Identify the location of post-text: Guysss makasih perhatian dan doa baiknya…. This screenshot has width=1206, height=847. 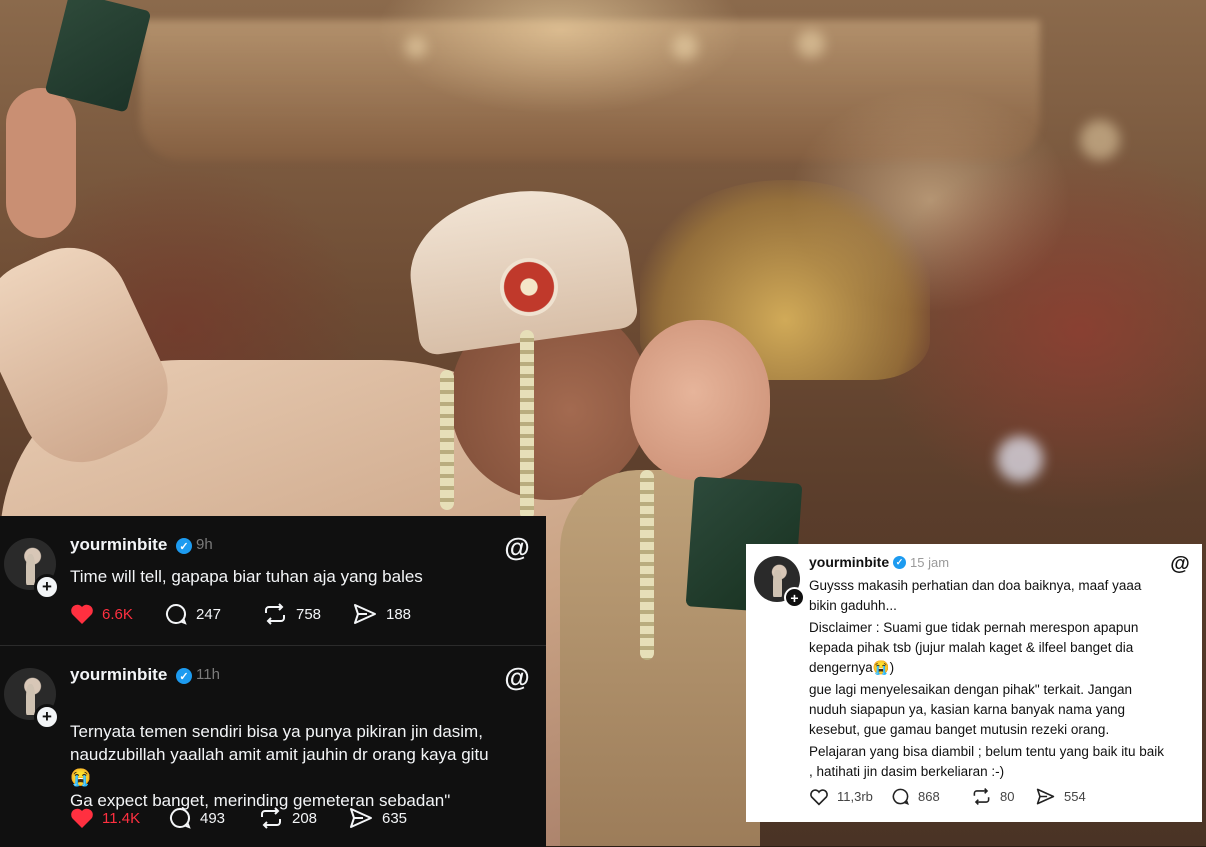
(986, 678).